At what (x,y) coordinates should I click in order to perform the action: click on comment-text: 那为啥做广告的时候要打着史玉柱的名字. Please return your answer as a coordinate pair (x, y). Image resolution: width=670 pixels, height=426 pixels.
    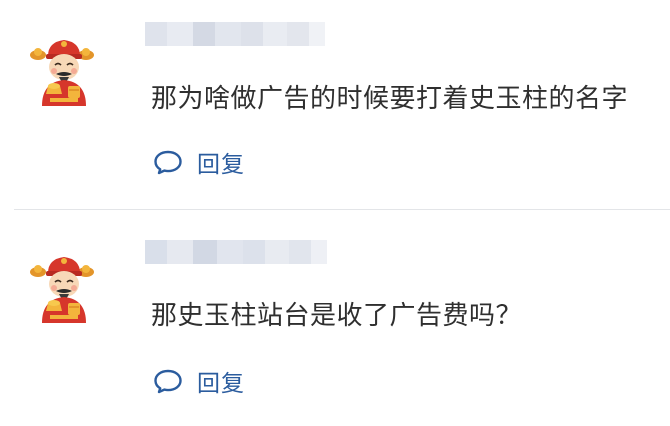
    Looking at the image, I should click on (390, 99).